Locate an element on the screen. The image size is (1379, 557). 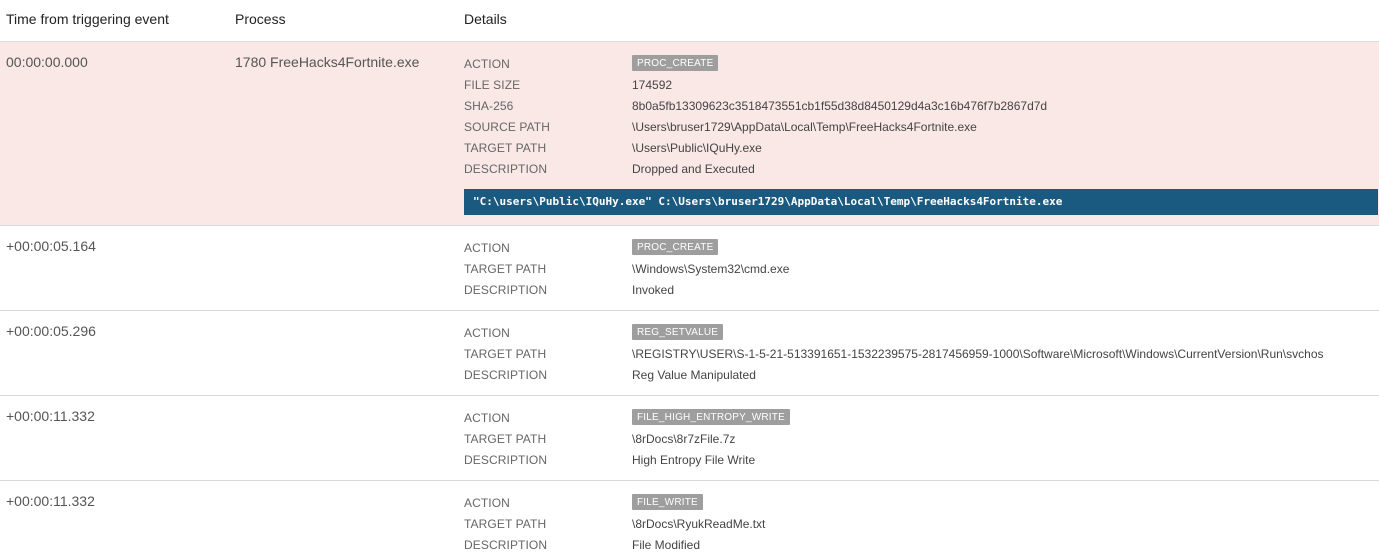
description-value: Dropped and Executed is located at coordinates (693, 169).